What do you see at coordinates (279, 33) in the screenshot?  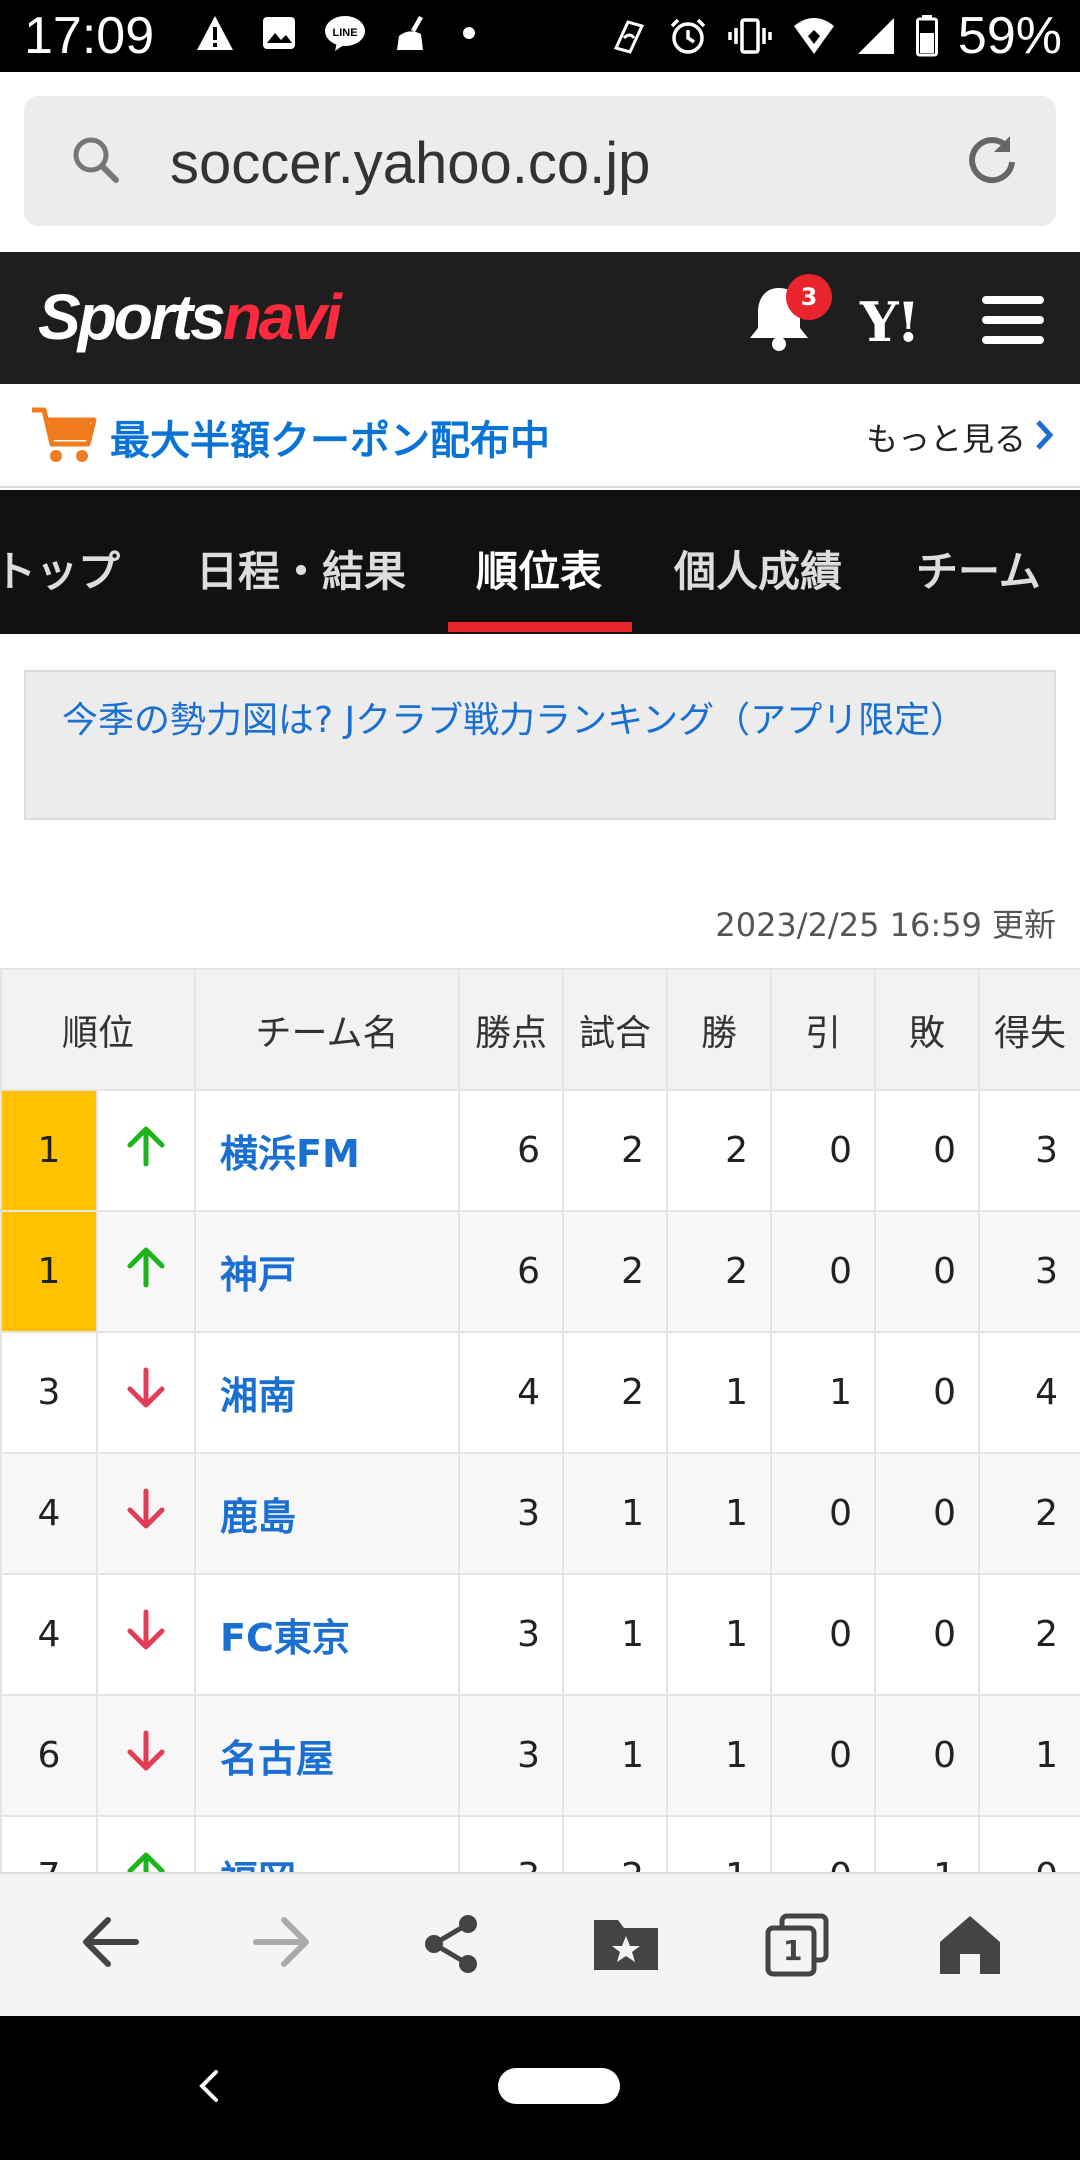 I see `image-icon` at bounding box center [279, 33].